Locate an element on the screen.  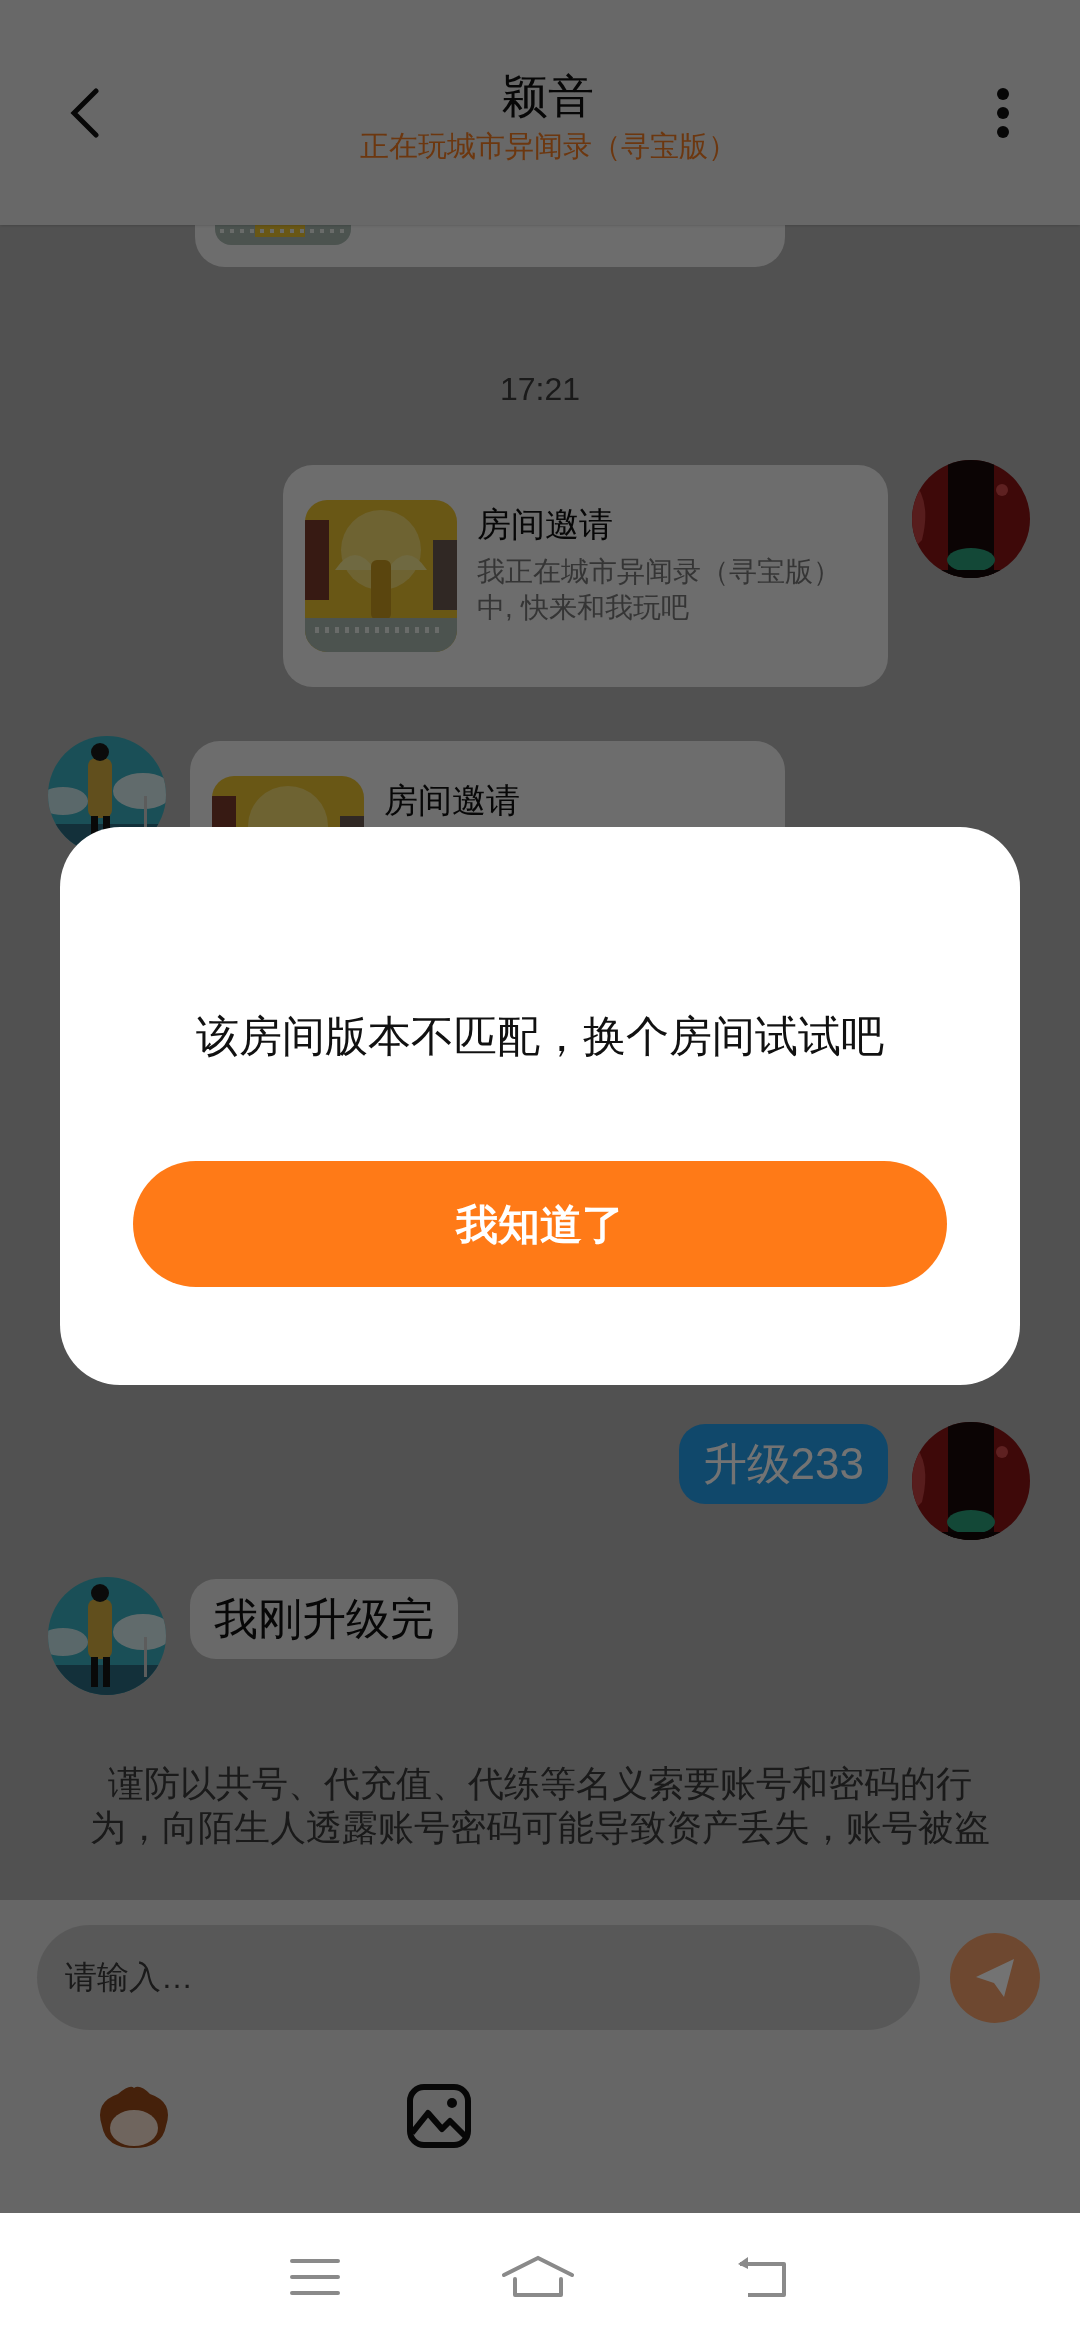
confirm-button: 我知道了 is located at coordinates (540, 1224).